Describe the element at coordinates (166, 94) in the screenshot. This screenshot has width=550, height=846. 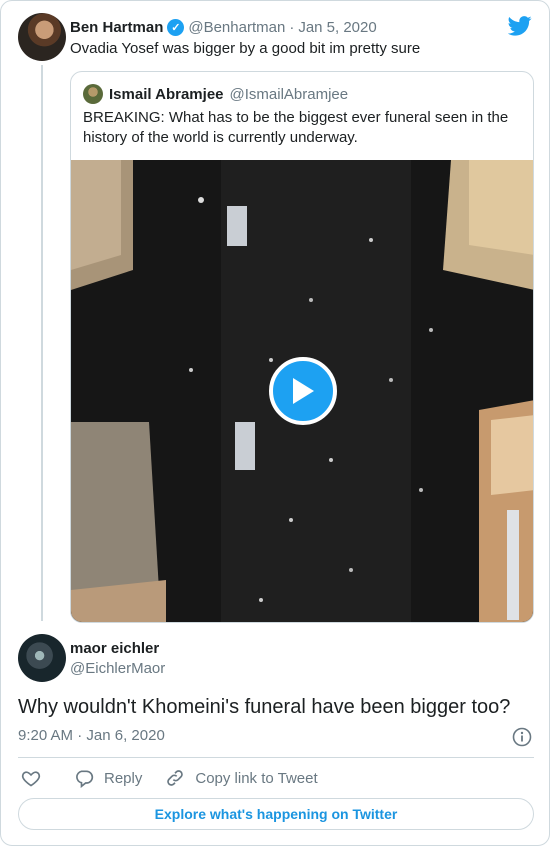
I see `quoted-author-name: Ismail Abramjee` at that location.